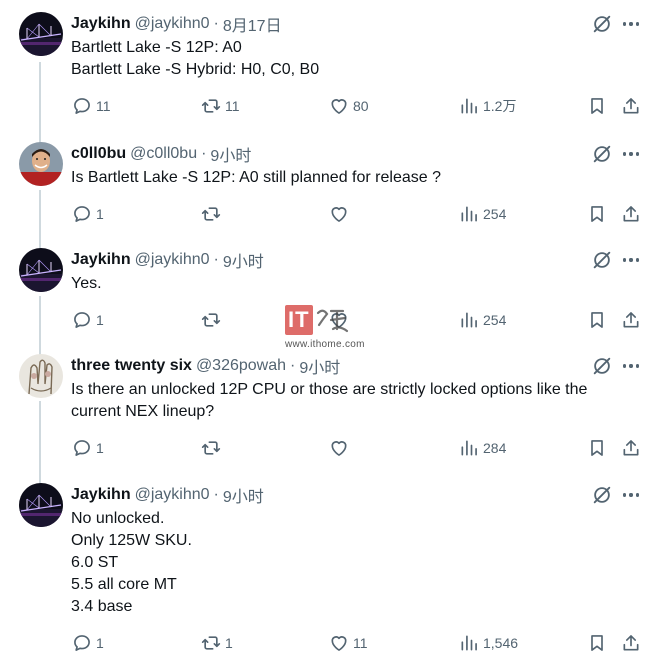 Image resolution: width=660 pixels, height=660 pixels. What do you see at coordinates (232, 106) in the screenshot?
I see `repost-count: 11` at bounding box center [232, 106].